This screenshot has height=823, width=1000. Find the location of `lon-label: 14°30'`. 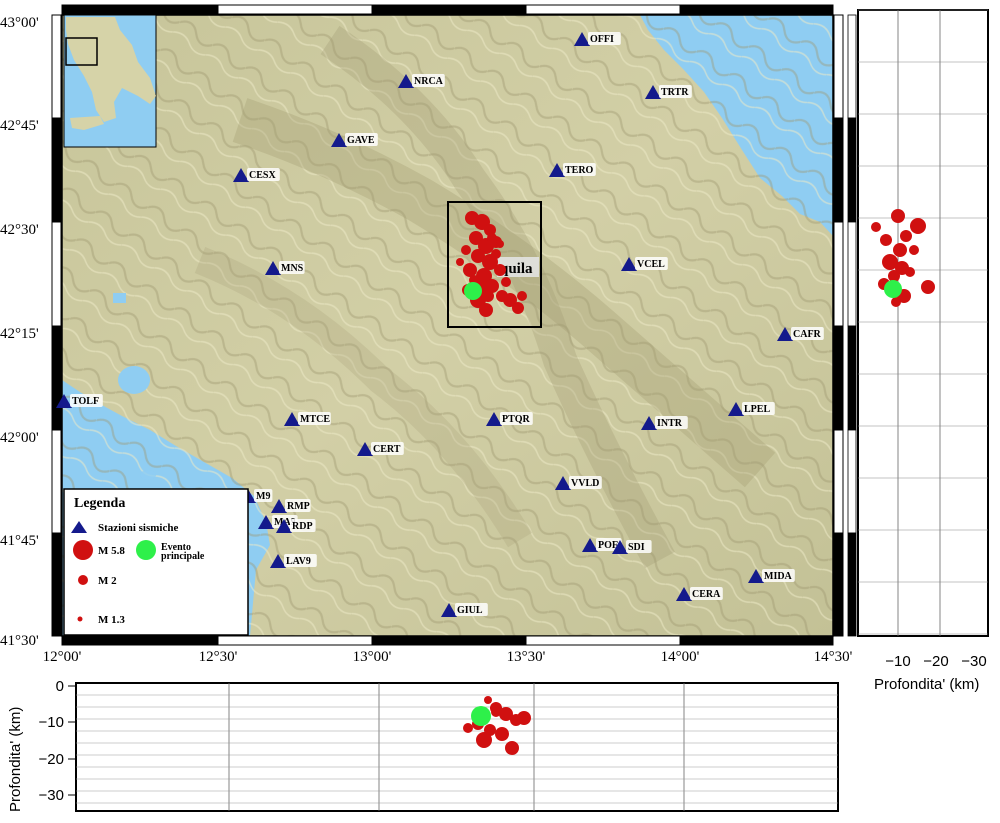

lon-label: 14°30' is located at coordinates (833, 657).